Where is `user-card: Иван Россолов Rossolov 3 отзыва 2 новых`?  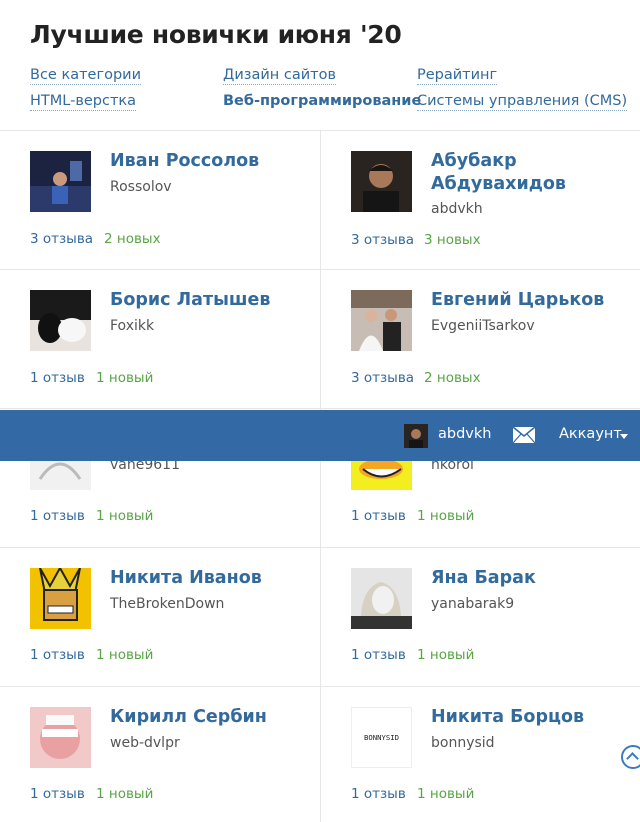 user-card: Иван Россолов Rossolov 3 отзыва 2 новых is located at coordinates (160, 200).